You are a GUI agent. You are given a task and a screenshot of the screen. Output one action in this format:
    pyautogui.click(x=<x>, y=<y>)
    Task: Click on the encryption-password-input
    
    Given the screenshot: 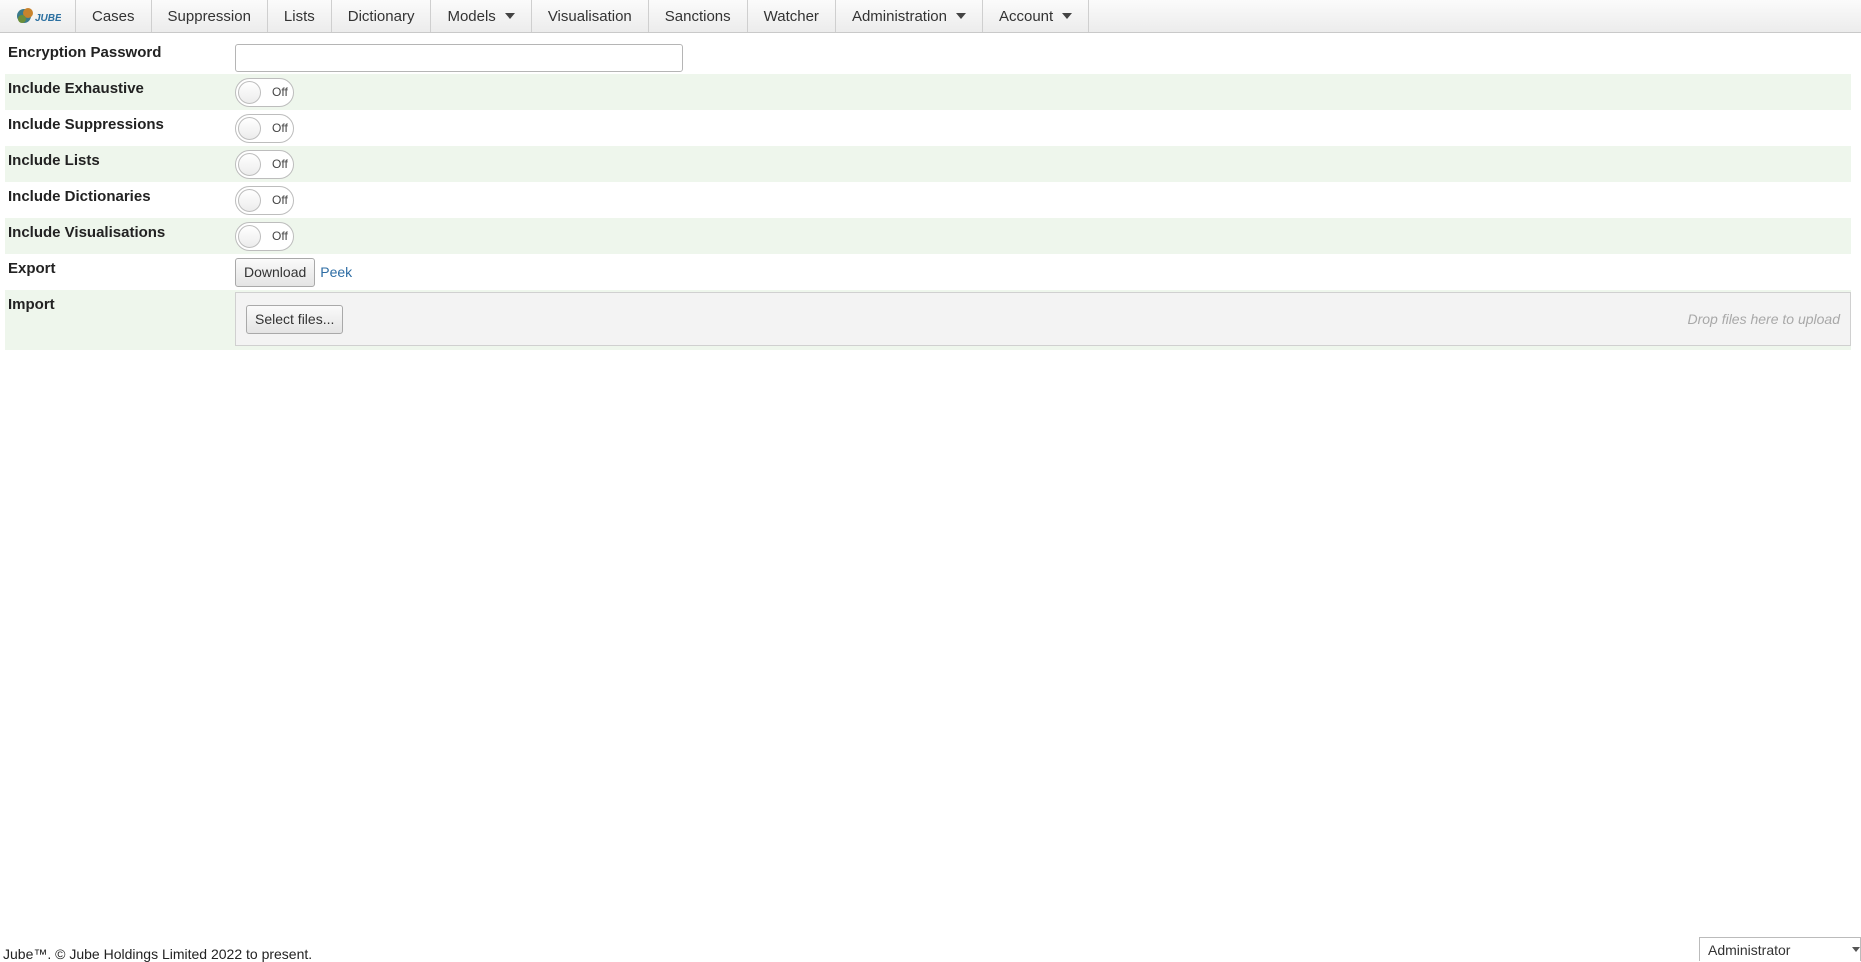 What is the action you would take?
    pyautogui.click(x=459, y=57)
    